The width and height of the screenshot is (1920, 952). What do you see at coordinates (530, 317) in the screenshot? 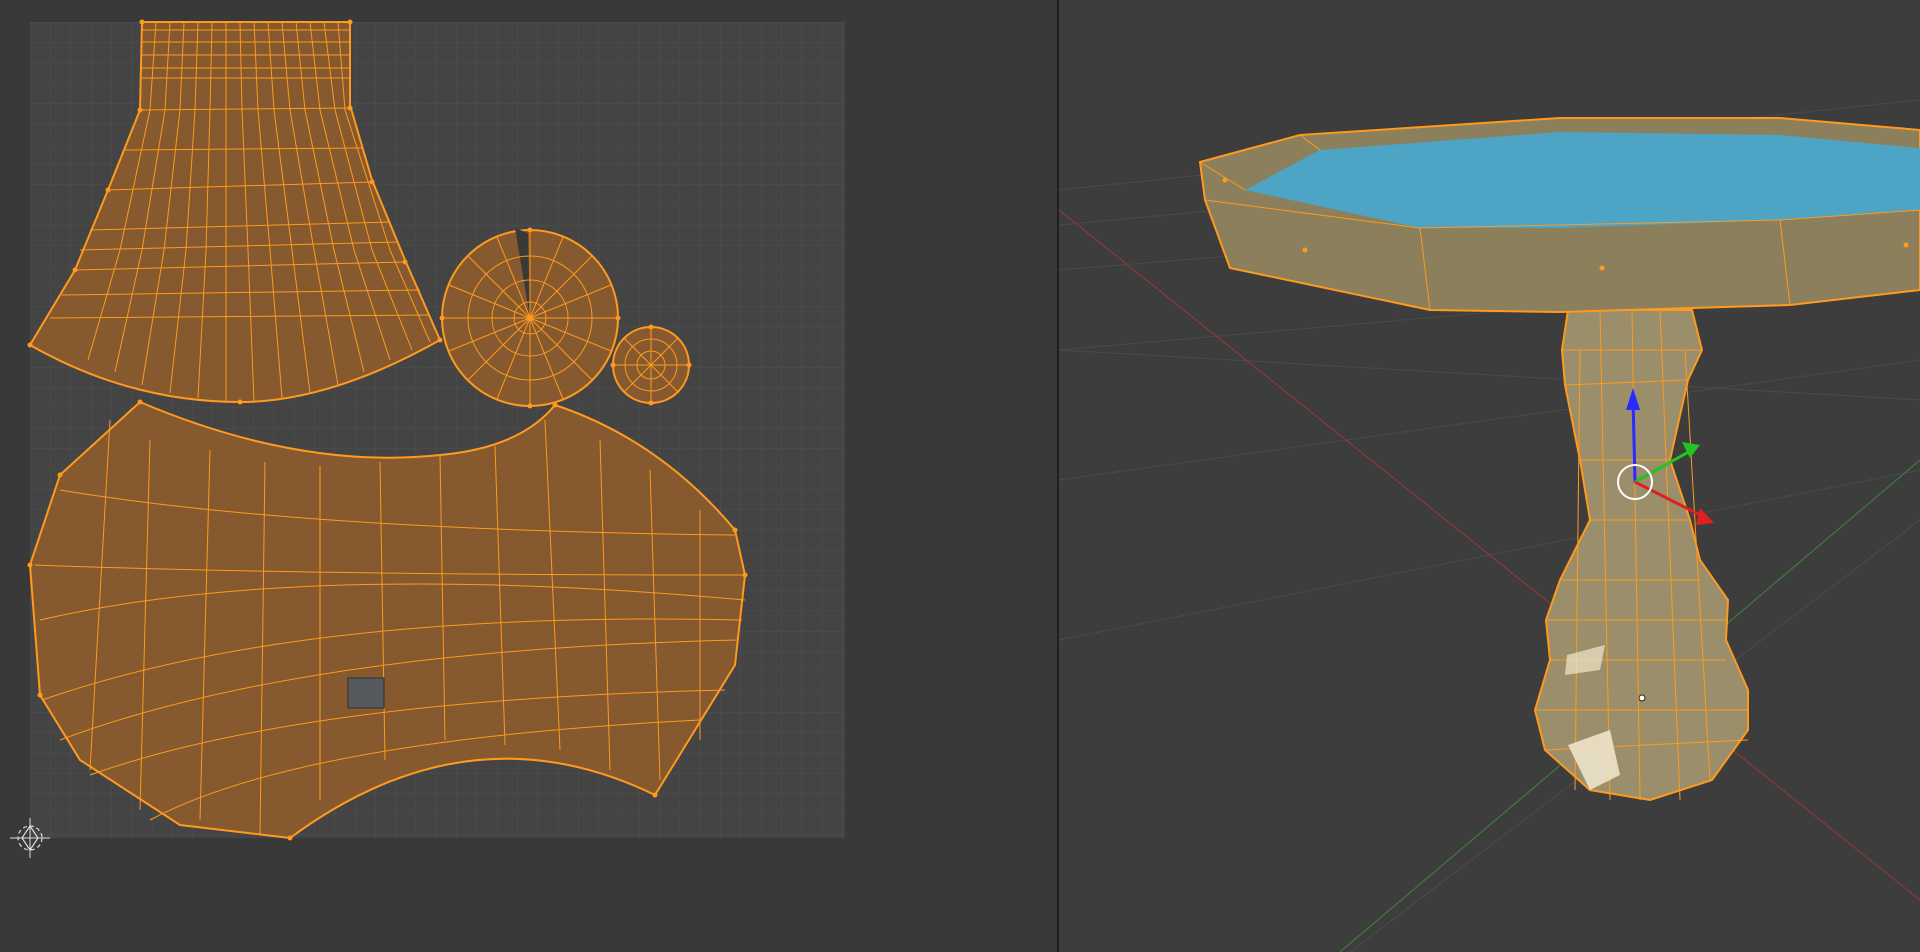
I see `uv-island-disc-large` at bounding box center [530, 317].